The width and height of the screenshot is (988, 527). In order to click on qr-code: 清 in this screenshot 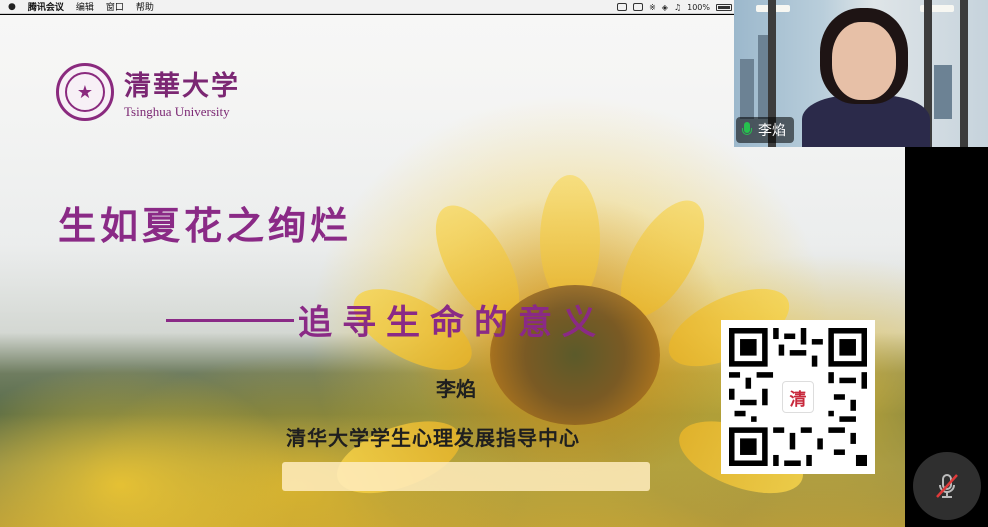, I will do `click(798, 397)`.